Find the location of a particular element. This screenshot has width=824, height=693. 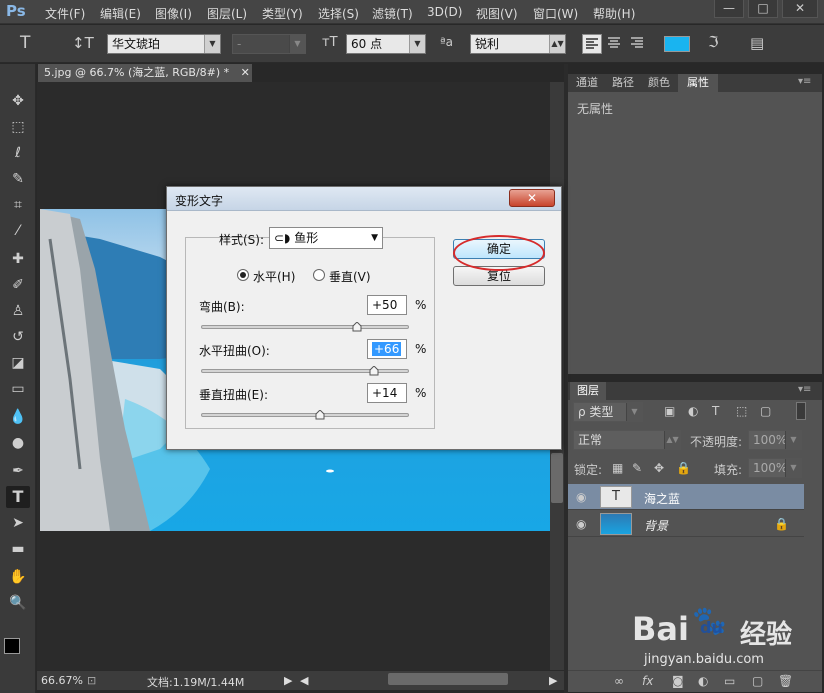

horizontal-distortion-input: +66 is located at coordinates (387, 349).